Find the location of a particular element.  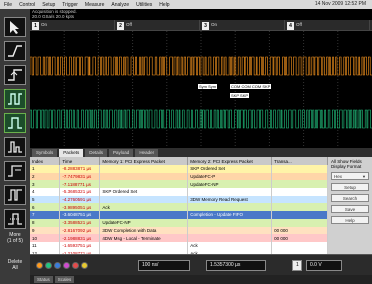

cell-memory2: UpdateFC-NP is located at coordinates (230, 184).